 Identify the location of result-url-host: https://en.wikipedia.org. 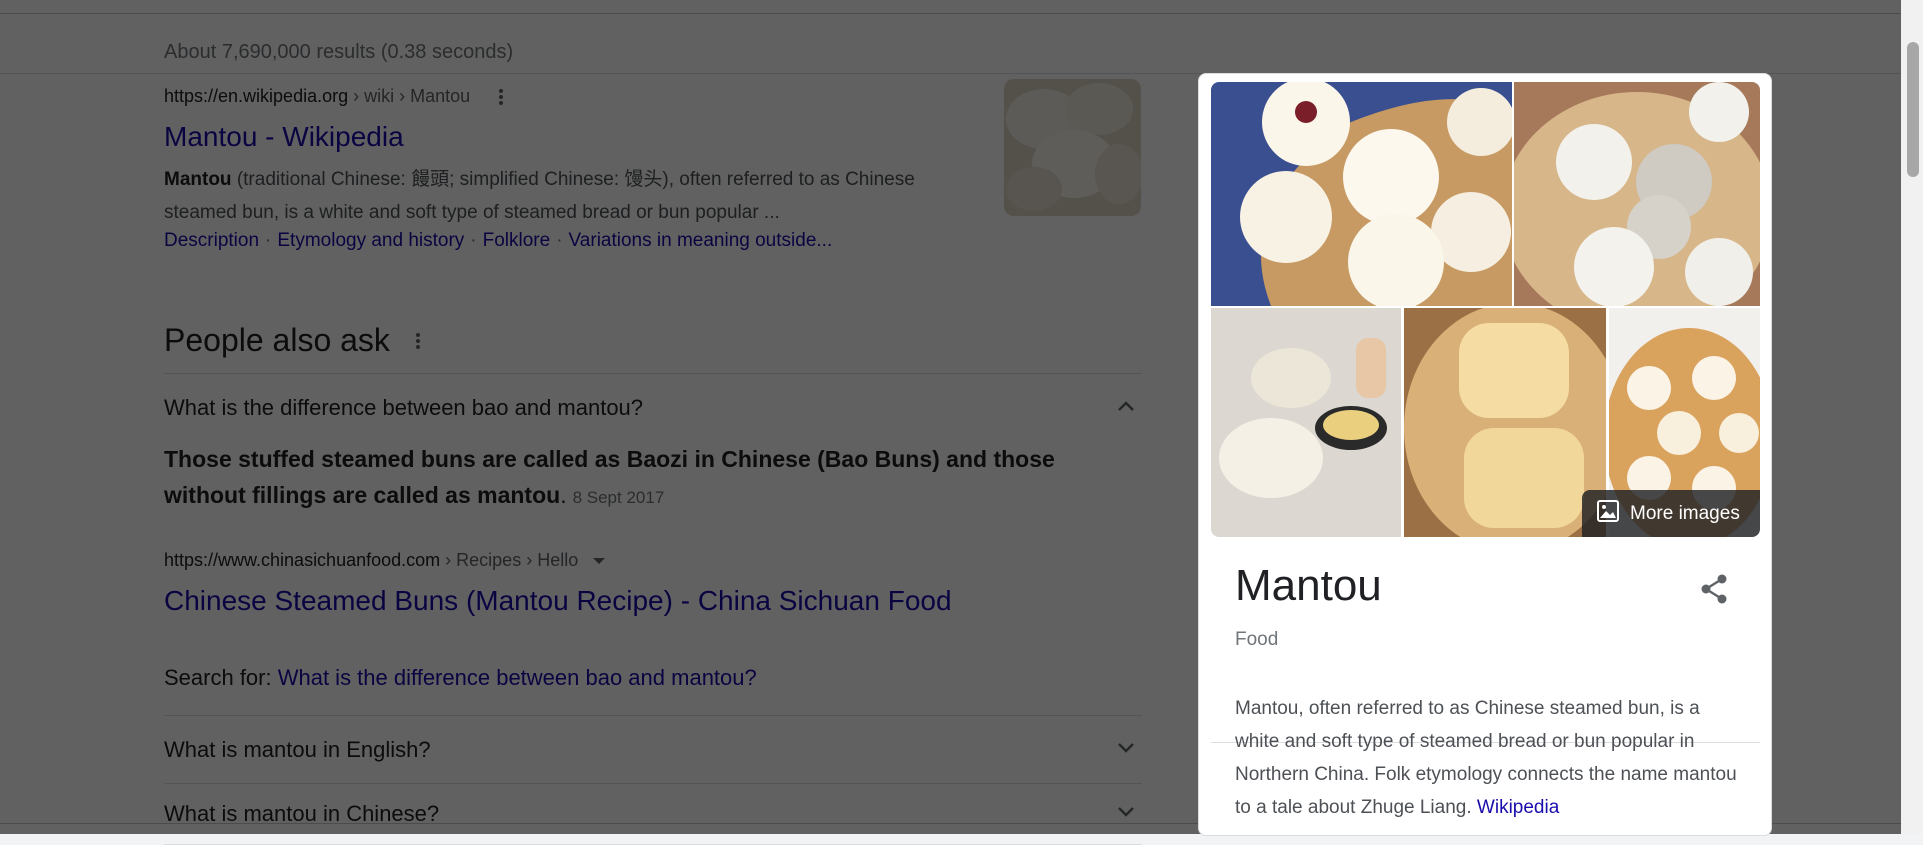
(256, 96).